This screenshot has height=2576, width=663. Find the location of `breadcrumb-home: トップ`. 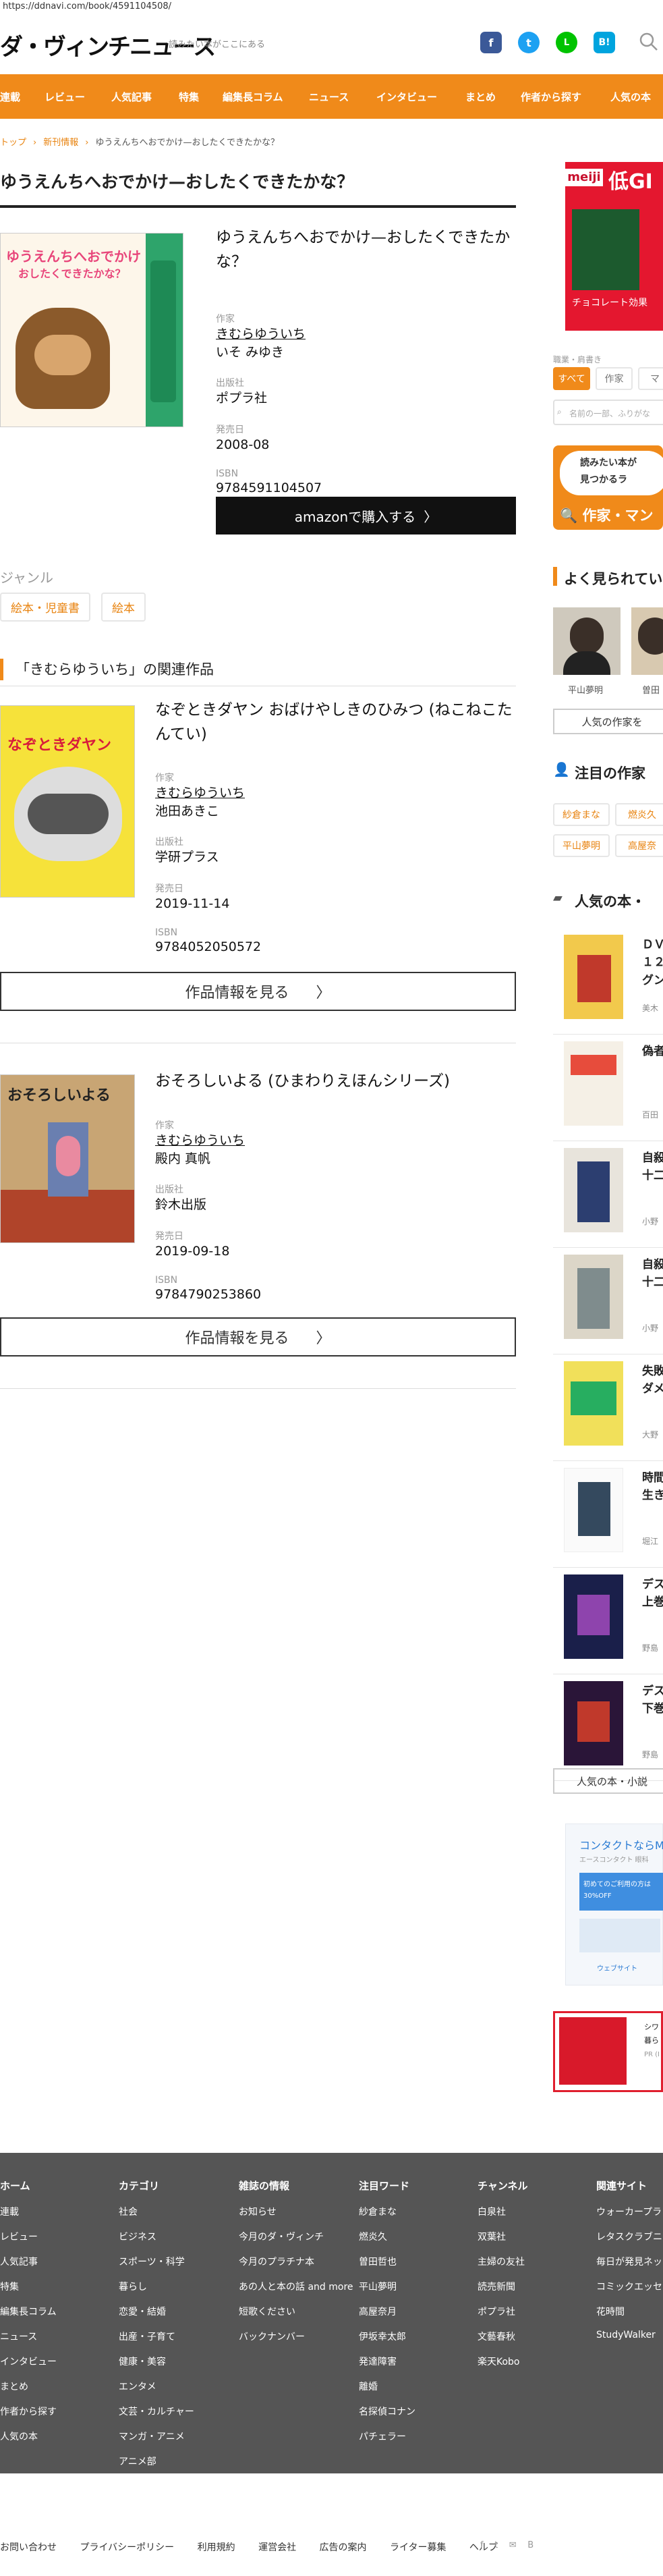

breadcrumb-home: トップ is located at coordinates (13, 143).